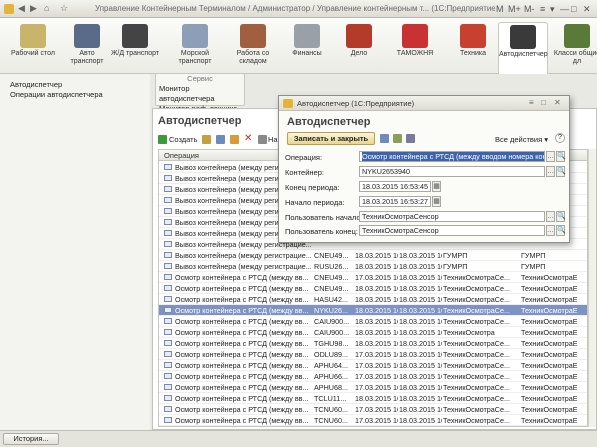 Image resolution: width=597 pixels, height=447 pixels. I want to click on create-icon, so click(162, 139).